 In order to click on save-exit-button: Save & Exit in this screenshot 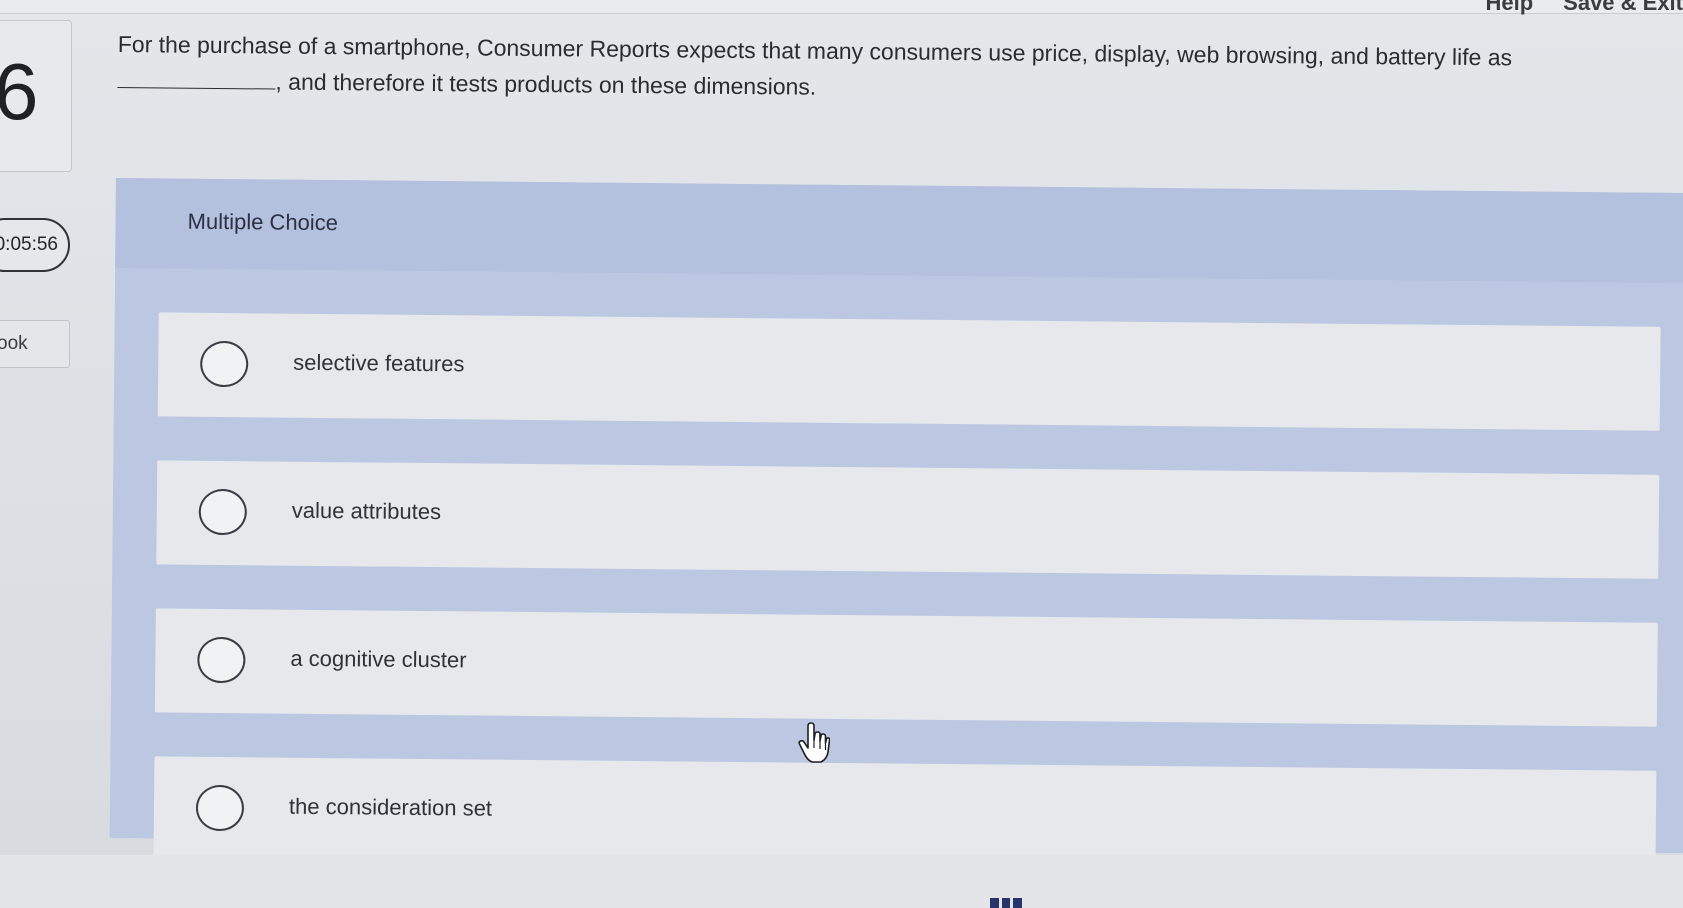, I will do `click(1623, 7)`.